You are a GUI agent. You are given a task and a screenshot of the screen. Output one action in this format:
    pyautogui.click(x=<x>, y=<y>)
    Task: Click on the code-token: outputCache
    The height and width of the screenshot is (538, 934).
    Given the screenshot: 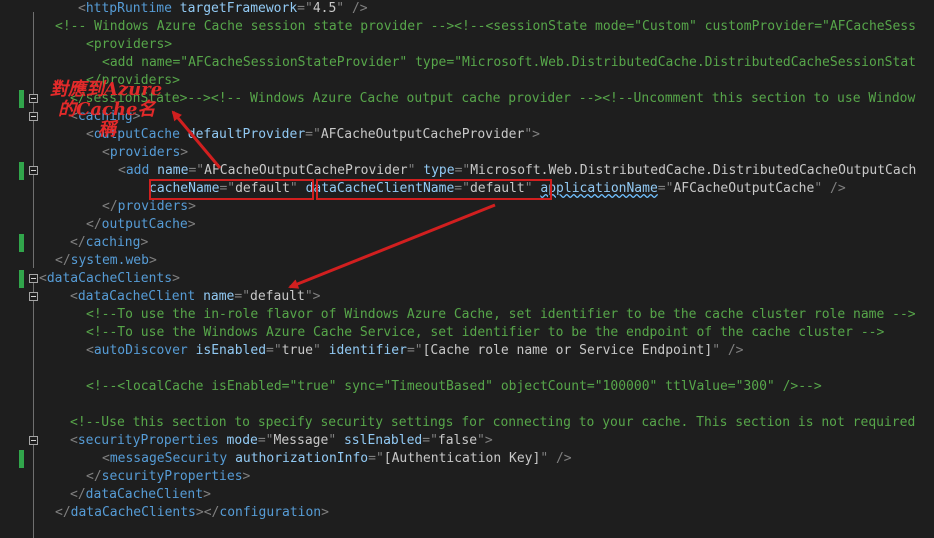 What is the action you would take?
    pyautogui.click(x=144, y=224)
    